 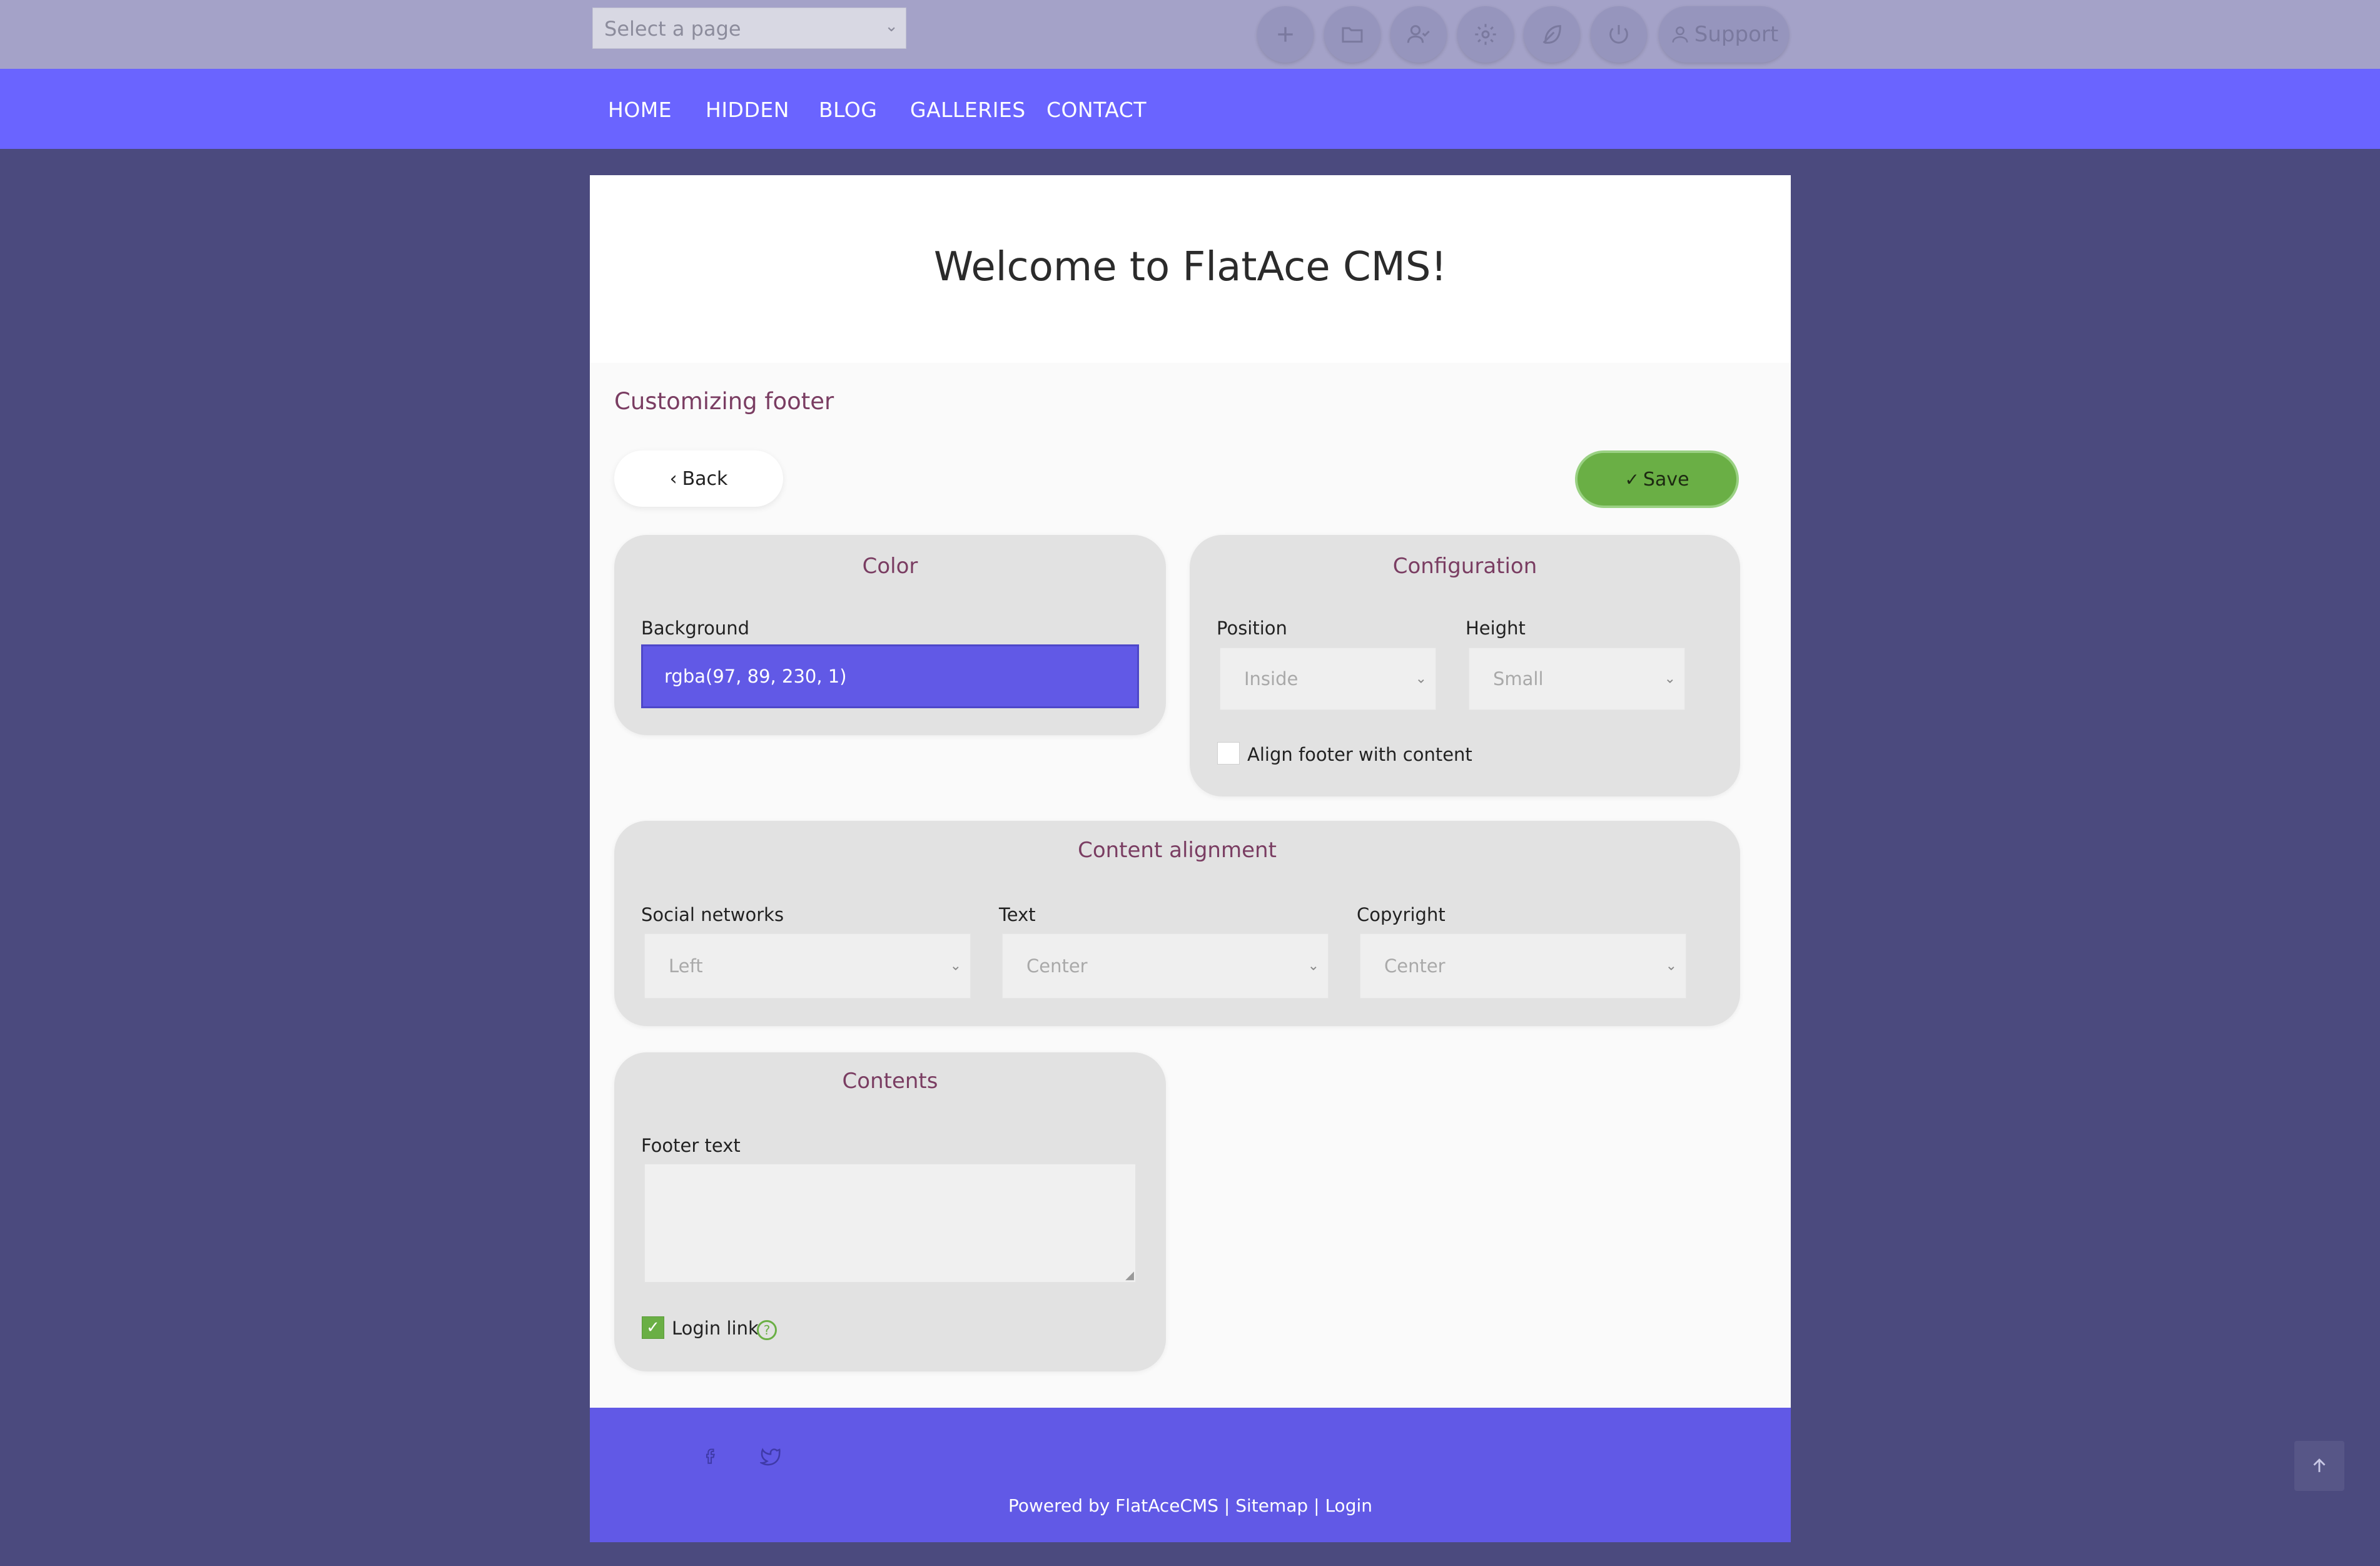 I want to click on footer-text-label: Footer text, so click(x=691, y=1146).